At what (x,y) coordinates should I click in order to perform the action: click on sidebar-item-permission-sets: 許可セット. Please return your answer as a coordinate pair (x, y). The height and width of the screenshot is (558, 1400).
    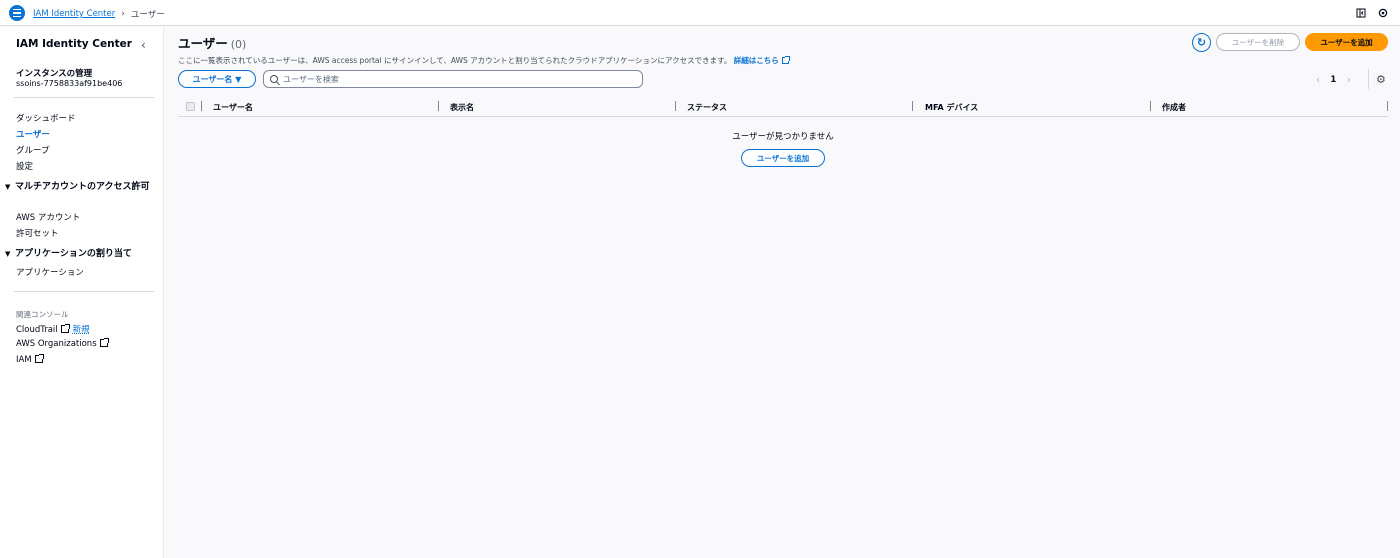
    Looking at the image, I should click on (37, 233).